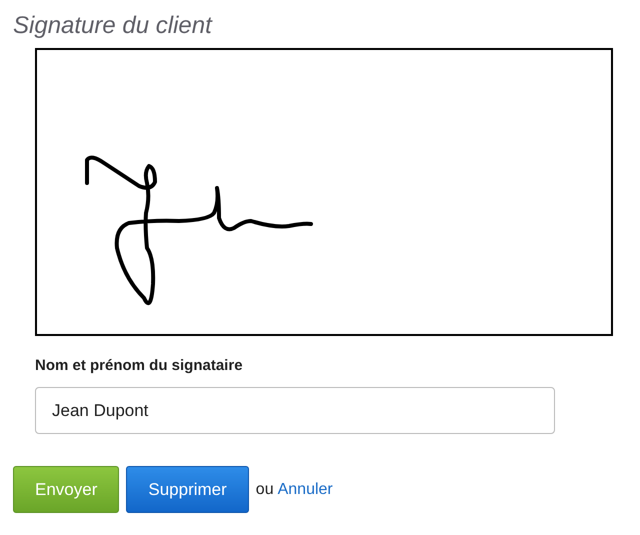 This screenshot has height=535, width=640. Describe the element at coordinates (139, 365) in the screenshot. I see `field-label: Nom et prénom du signataire` at that location.